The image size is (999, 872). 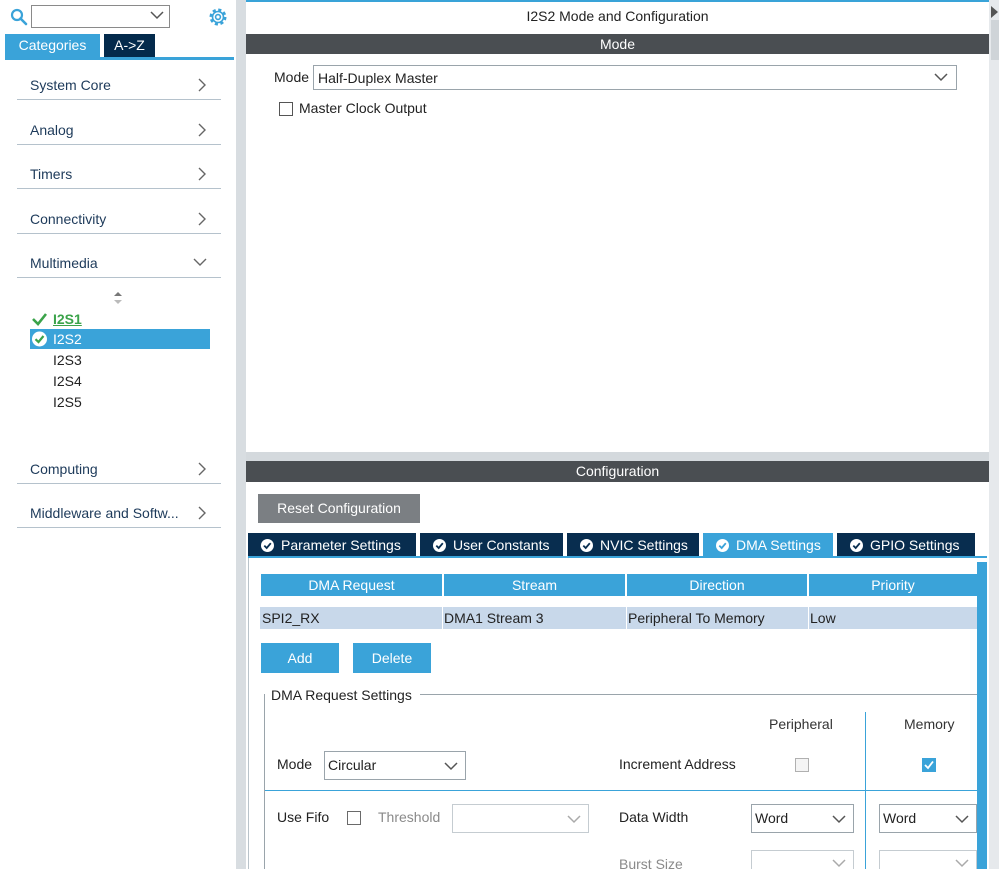 I want to click on peripheral-i2s1: I2S1, so click(x=120, y=319).